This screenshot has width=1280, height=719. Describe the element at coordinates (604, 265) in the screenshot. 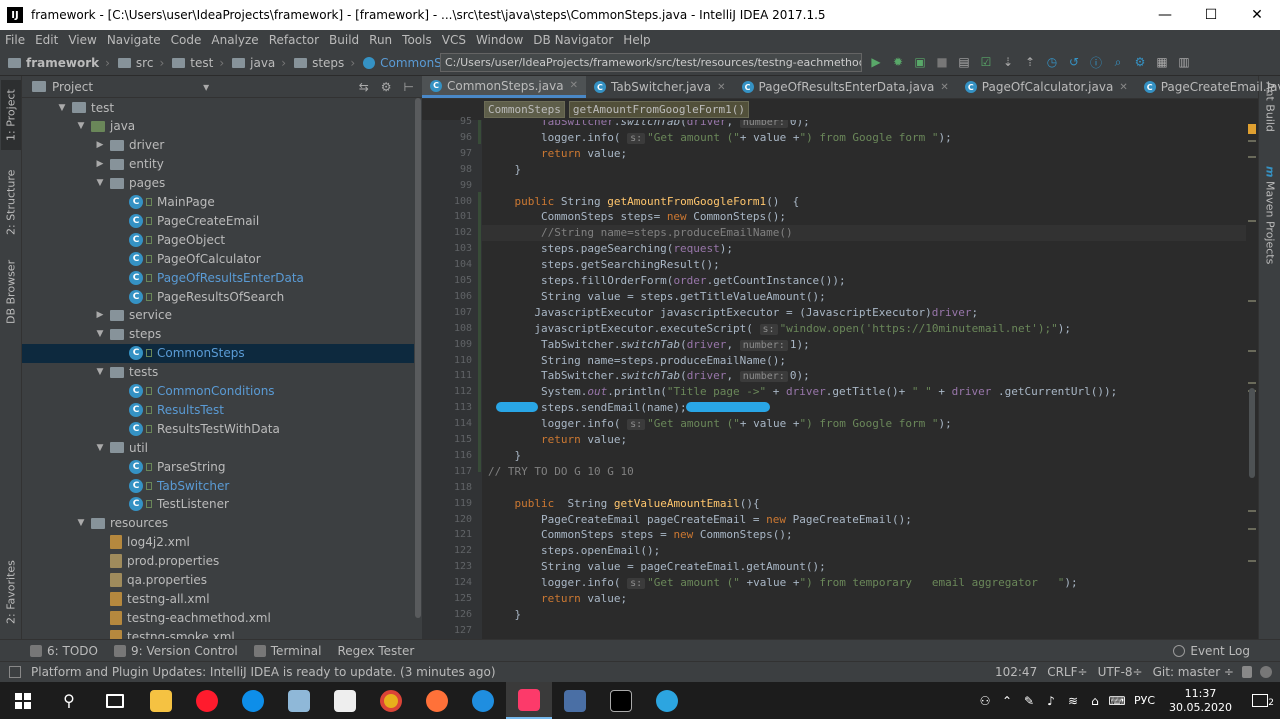

I see `code-line: steps.getSearchingResult();` at that location.